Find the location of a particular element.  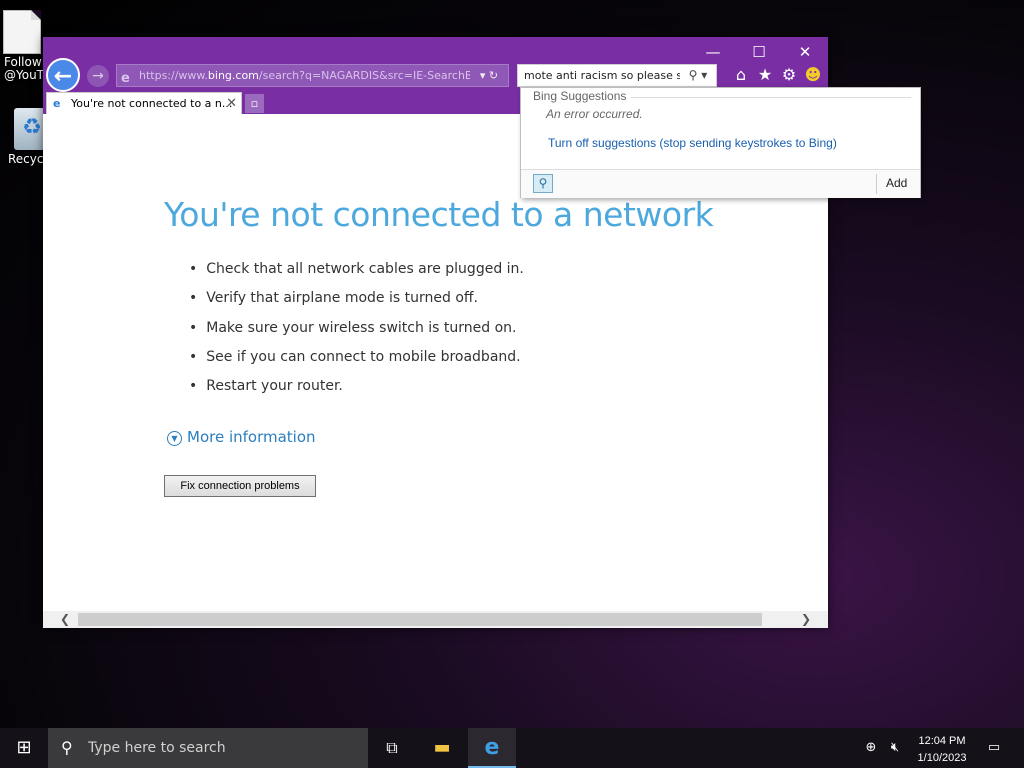

url-scheme: https://www. is located at coordinates (173, 75).